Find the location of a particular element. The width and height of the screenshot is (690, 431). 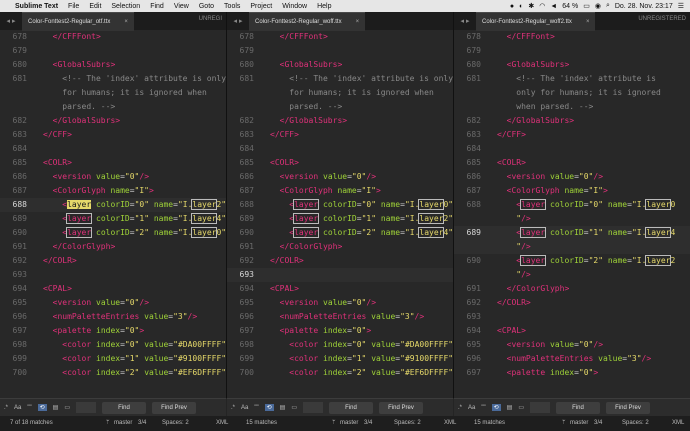

menu-view: View is located at coordinates (181, 6).